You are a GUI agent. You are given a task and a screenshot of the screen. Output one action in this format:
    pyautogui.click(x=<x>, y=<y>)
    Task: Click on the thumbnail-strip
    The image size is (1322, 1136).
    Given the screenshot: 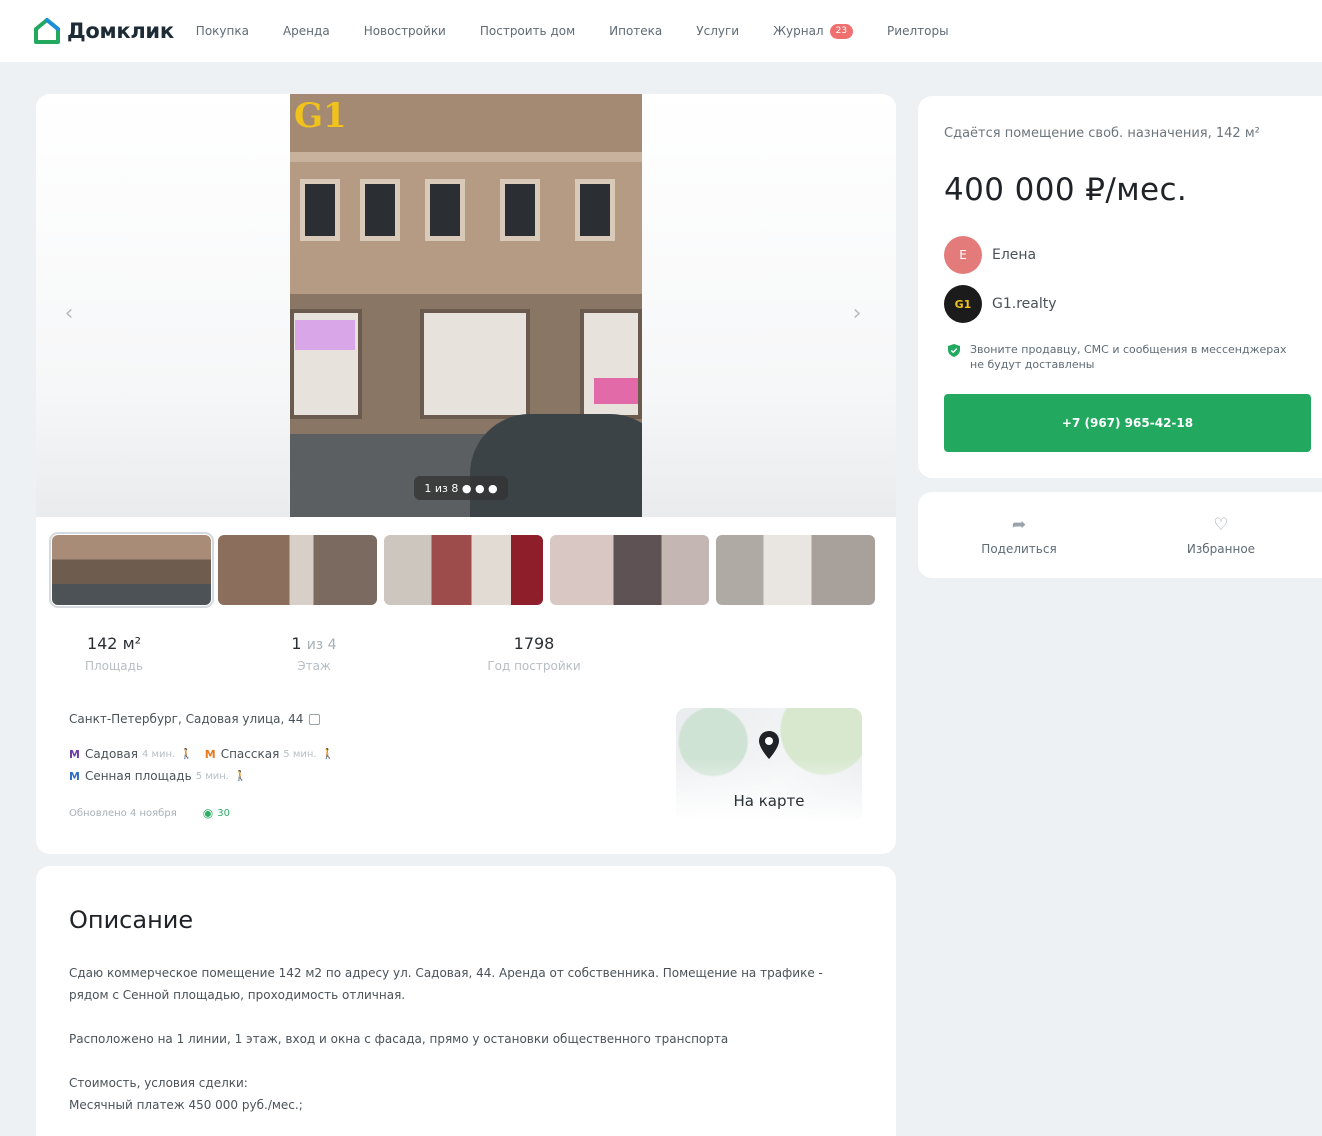 What is the action you would take?
    pyautogui.click(x=465, y=570)
    